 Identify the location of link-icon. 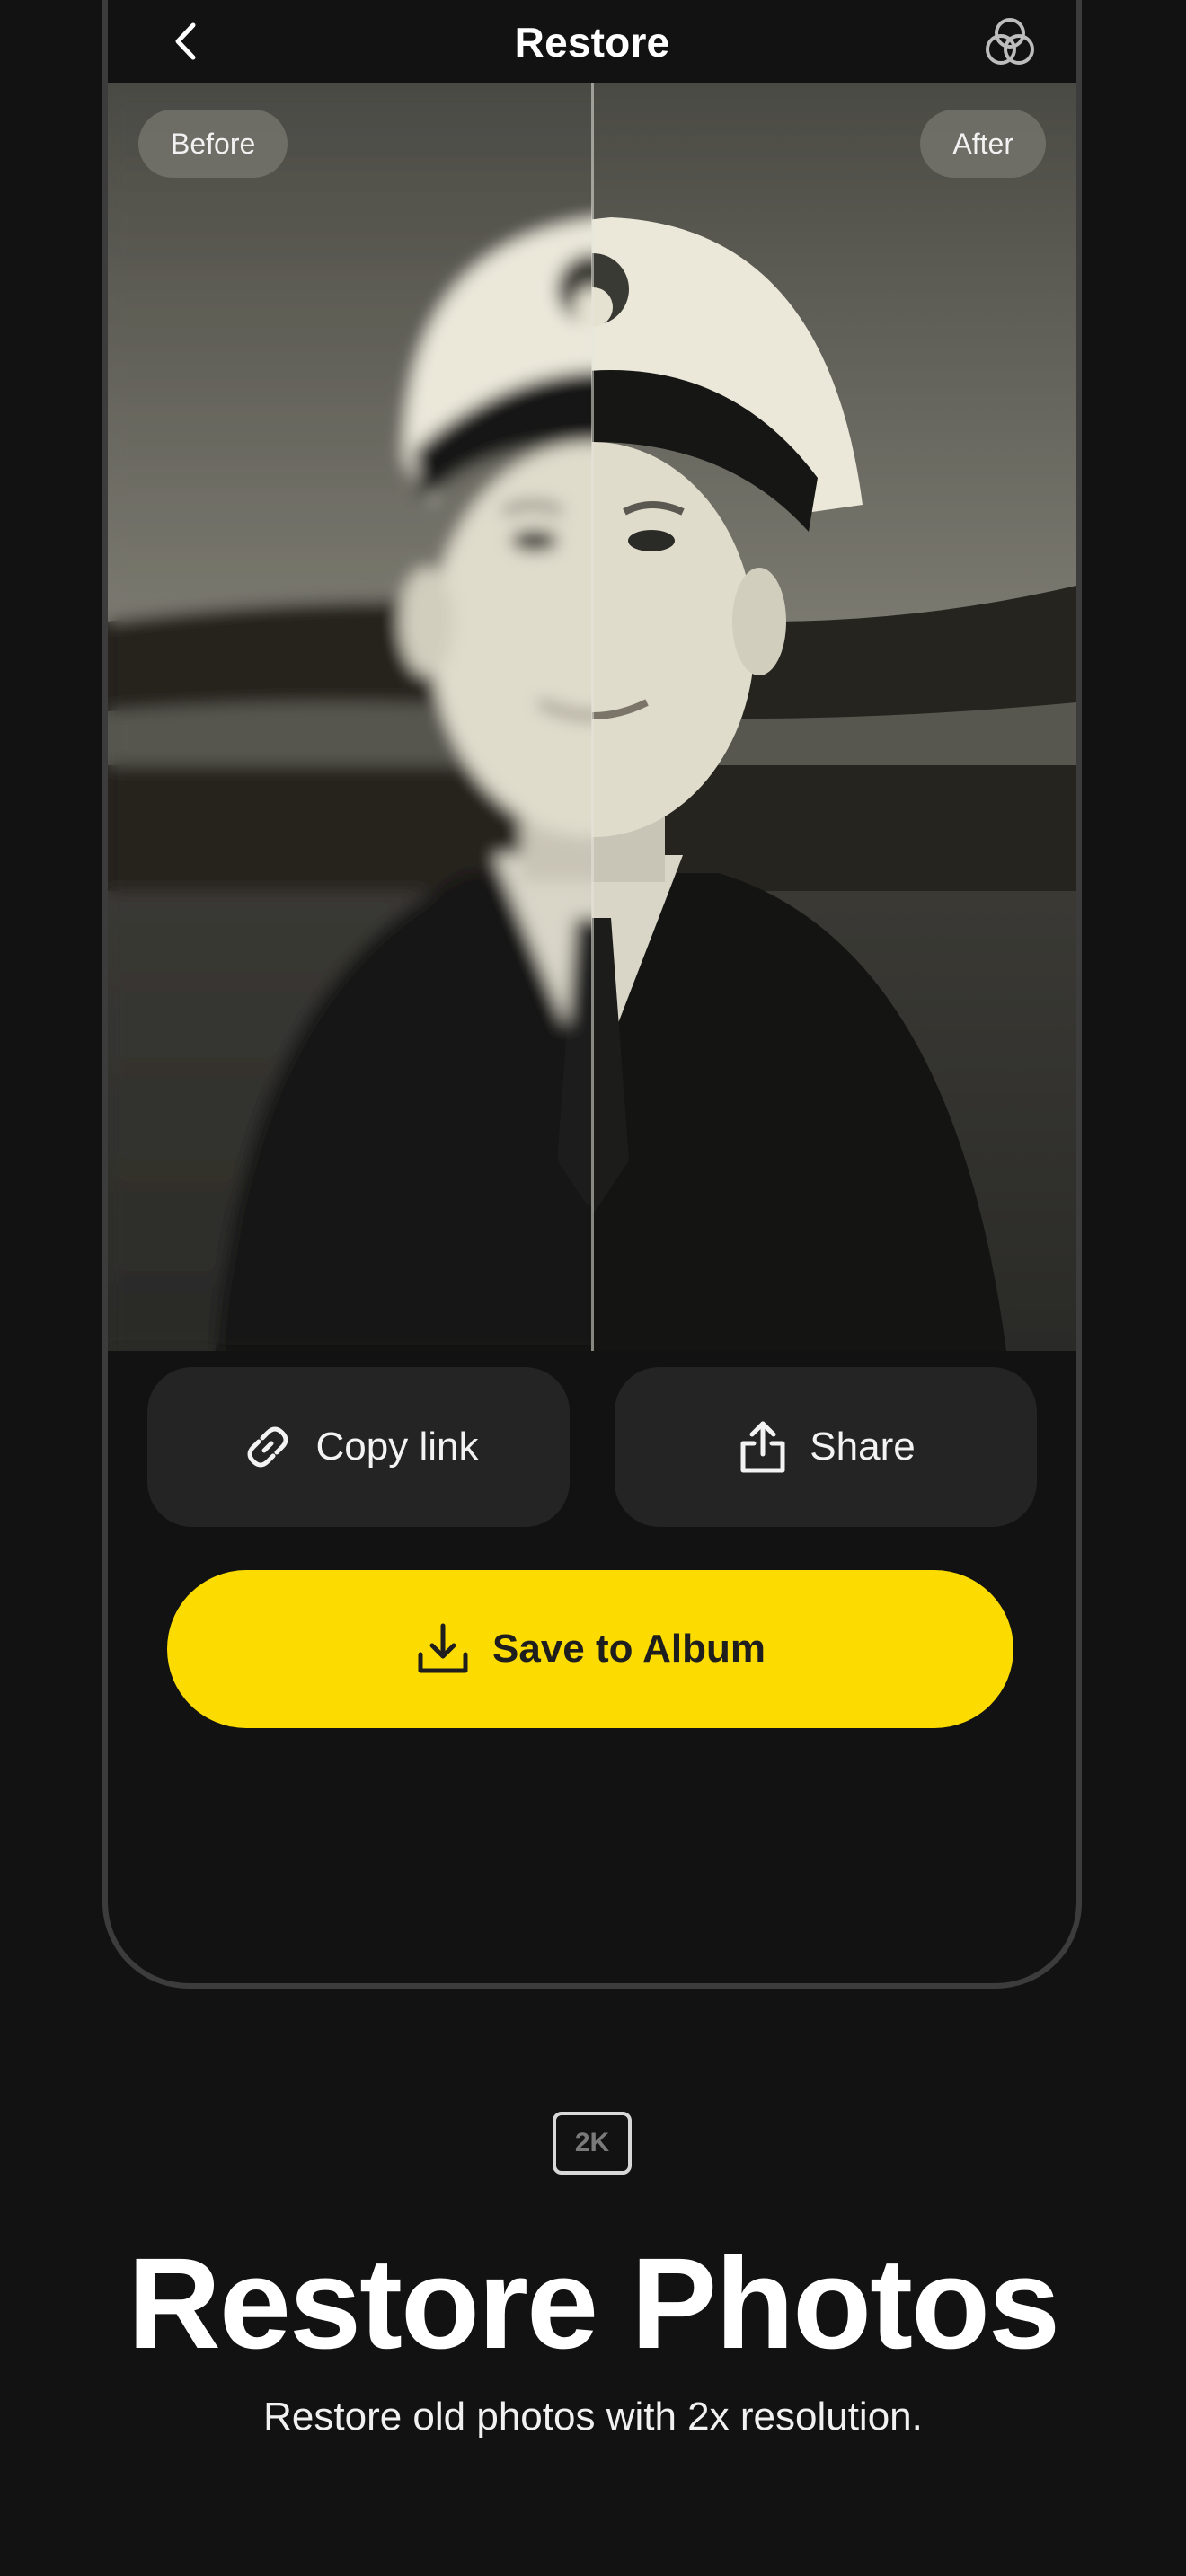
(267, 1447).